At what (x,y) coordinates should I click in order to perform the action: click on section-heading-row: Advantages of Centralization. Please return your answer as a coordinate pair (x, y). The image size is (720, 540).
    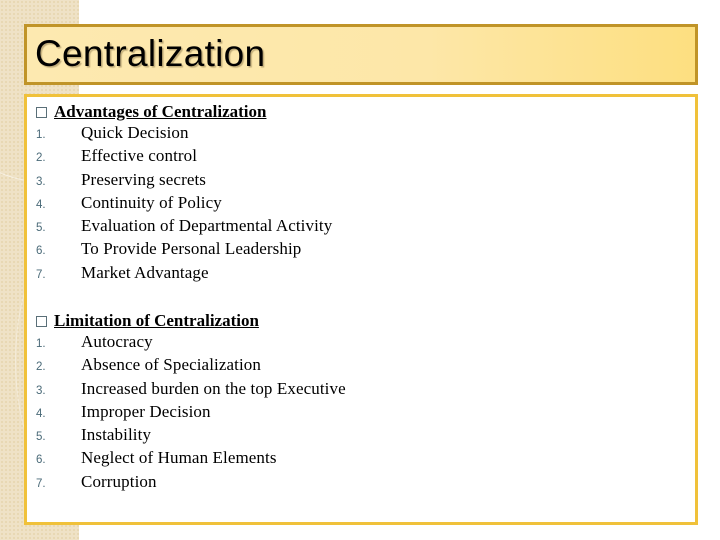
    Looking at the image, I should click on (184, 111).